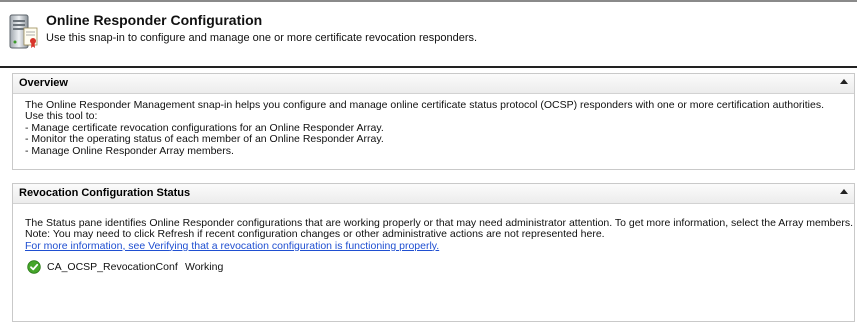 Image resolution: width=857 pixels, height=322 pixels. I want to click on overview-panel-header: Overview, so click(433, 84).